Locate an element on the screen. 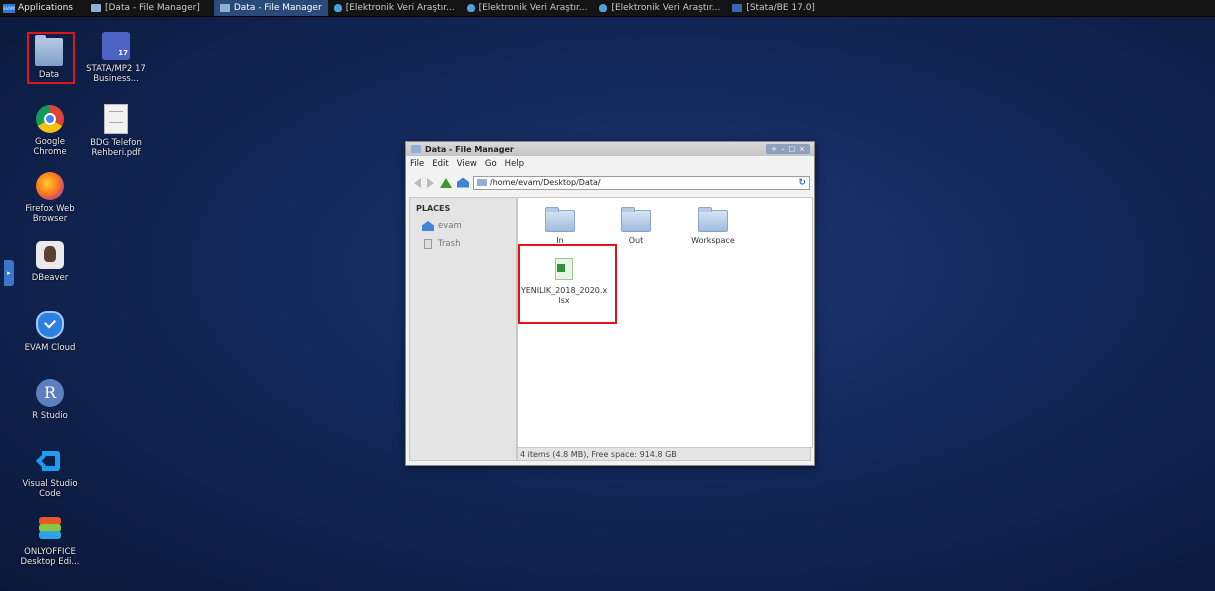 The width and height of the screenshot is (1215, 591). desktop-icon-label: EVAM Cloud is located at coordinates (50, 348).